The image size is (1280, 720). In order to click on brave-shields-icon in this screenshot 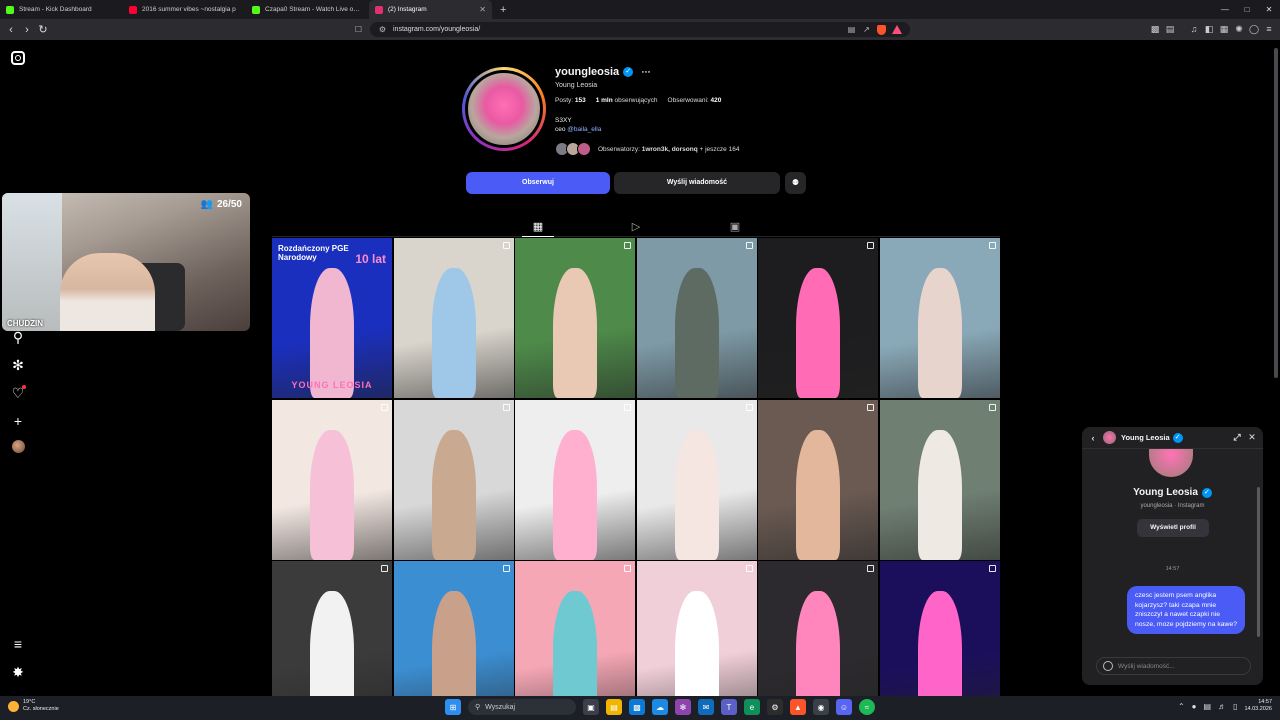, I will do `click(881, 29)`.